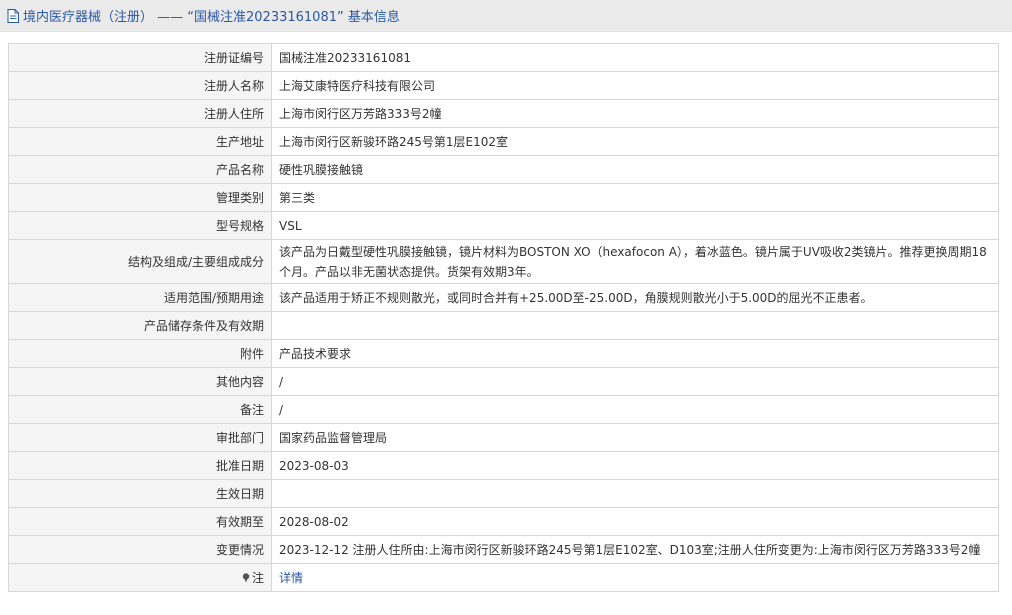 The height and width of the screenshot is (615, 1012). What do you see at coordinates (140, 57) in the screenshot?
I see `field-label: 注册证编号` at bounding box center [140, 57].